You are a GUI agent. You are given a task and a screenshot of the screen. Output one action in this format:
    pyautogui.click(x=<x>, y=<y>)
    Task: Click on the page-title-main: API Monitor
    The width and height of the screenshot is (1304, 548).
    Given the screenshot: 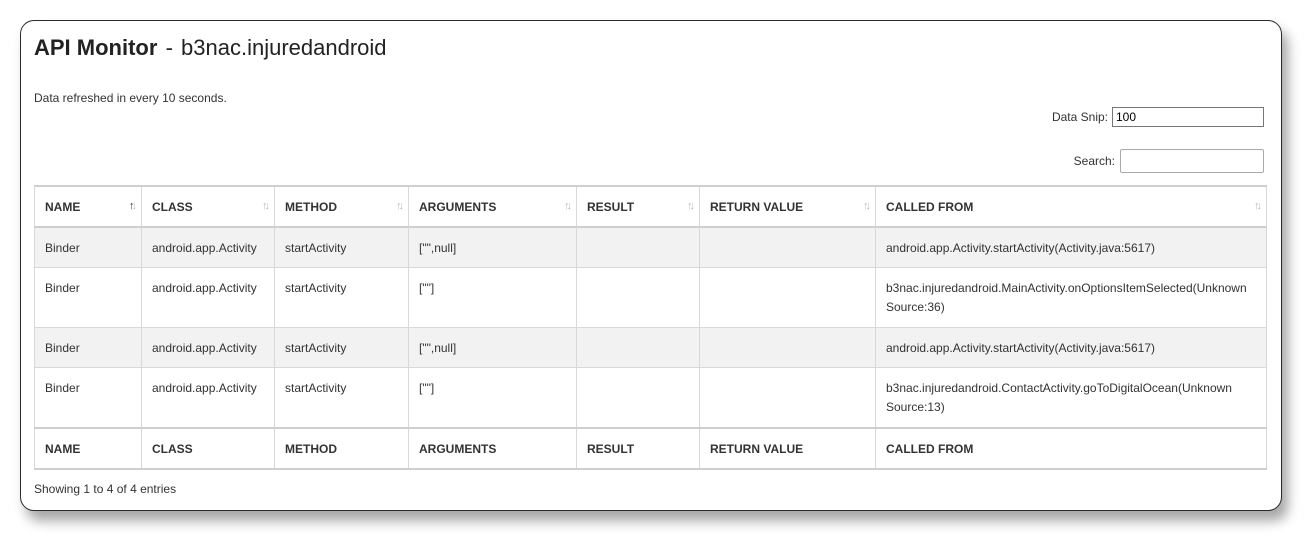 What is the action you would take?
    pyautogui.click(x=96, y=47)
    